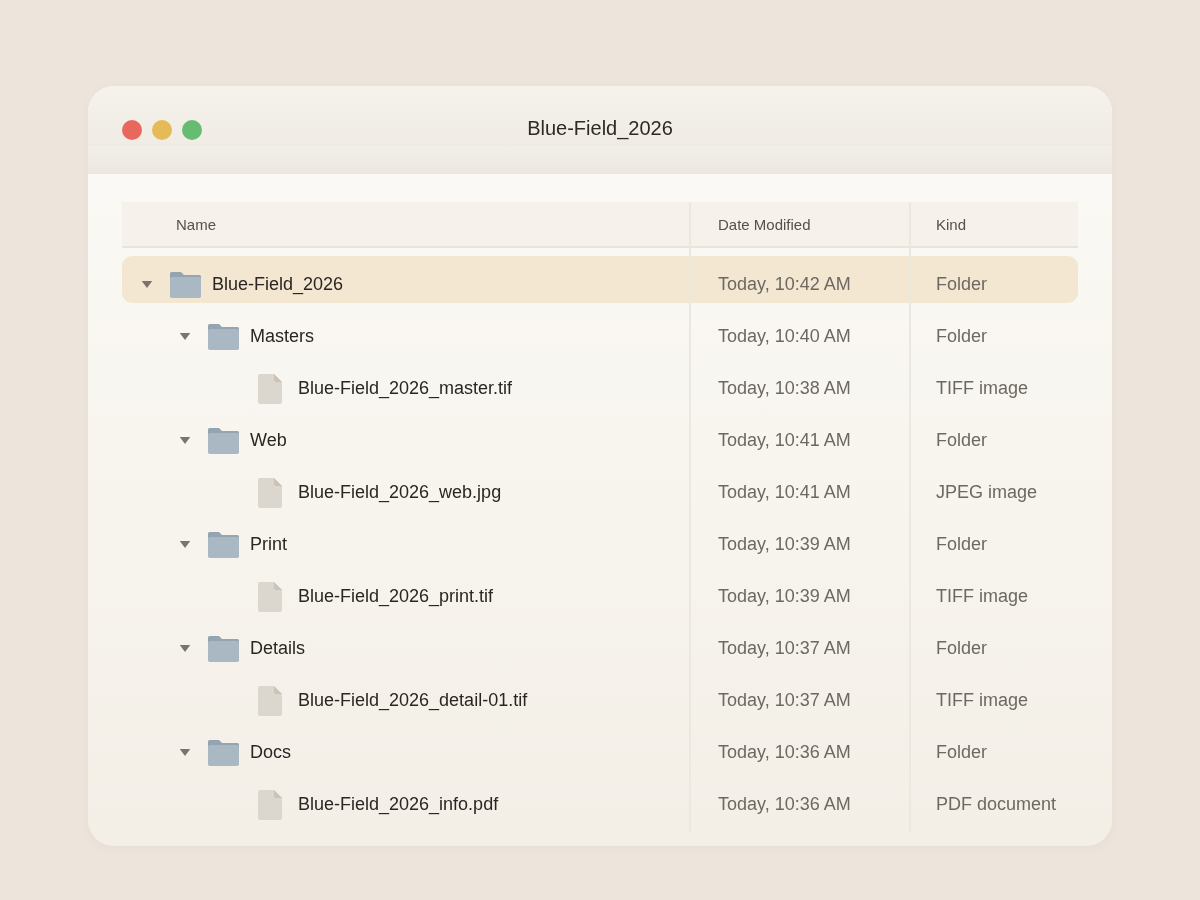  Describe the element at coordinates (600, 331) in the screenshot. I see `file-list-row: Masters Today, 10:40 AM Folder` at that location.